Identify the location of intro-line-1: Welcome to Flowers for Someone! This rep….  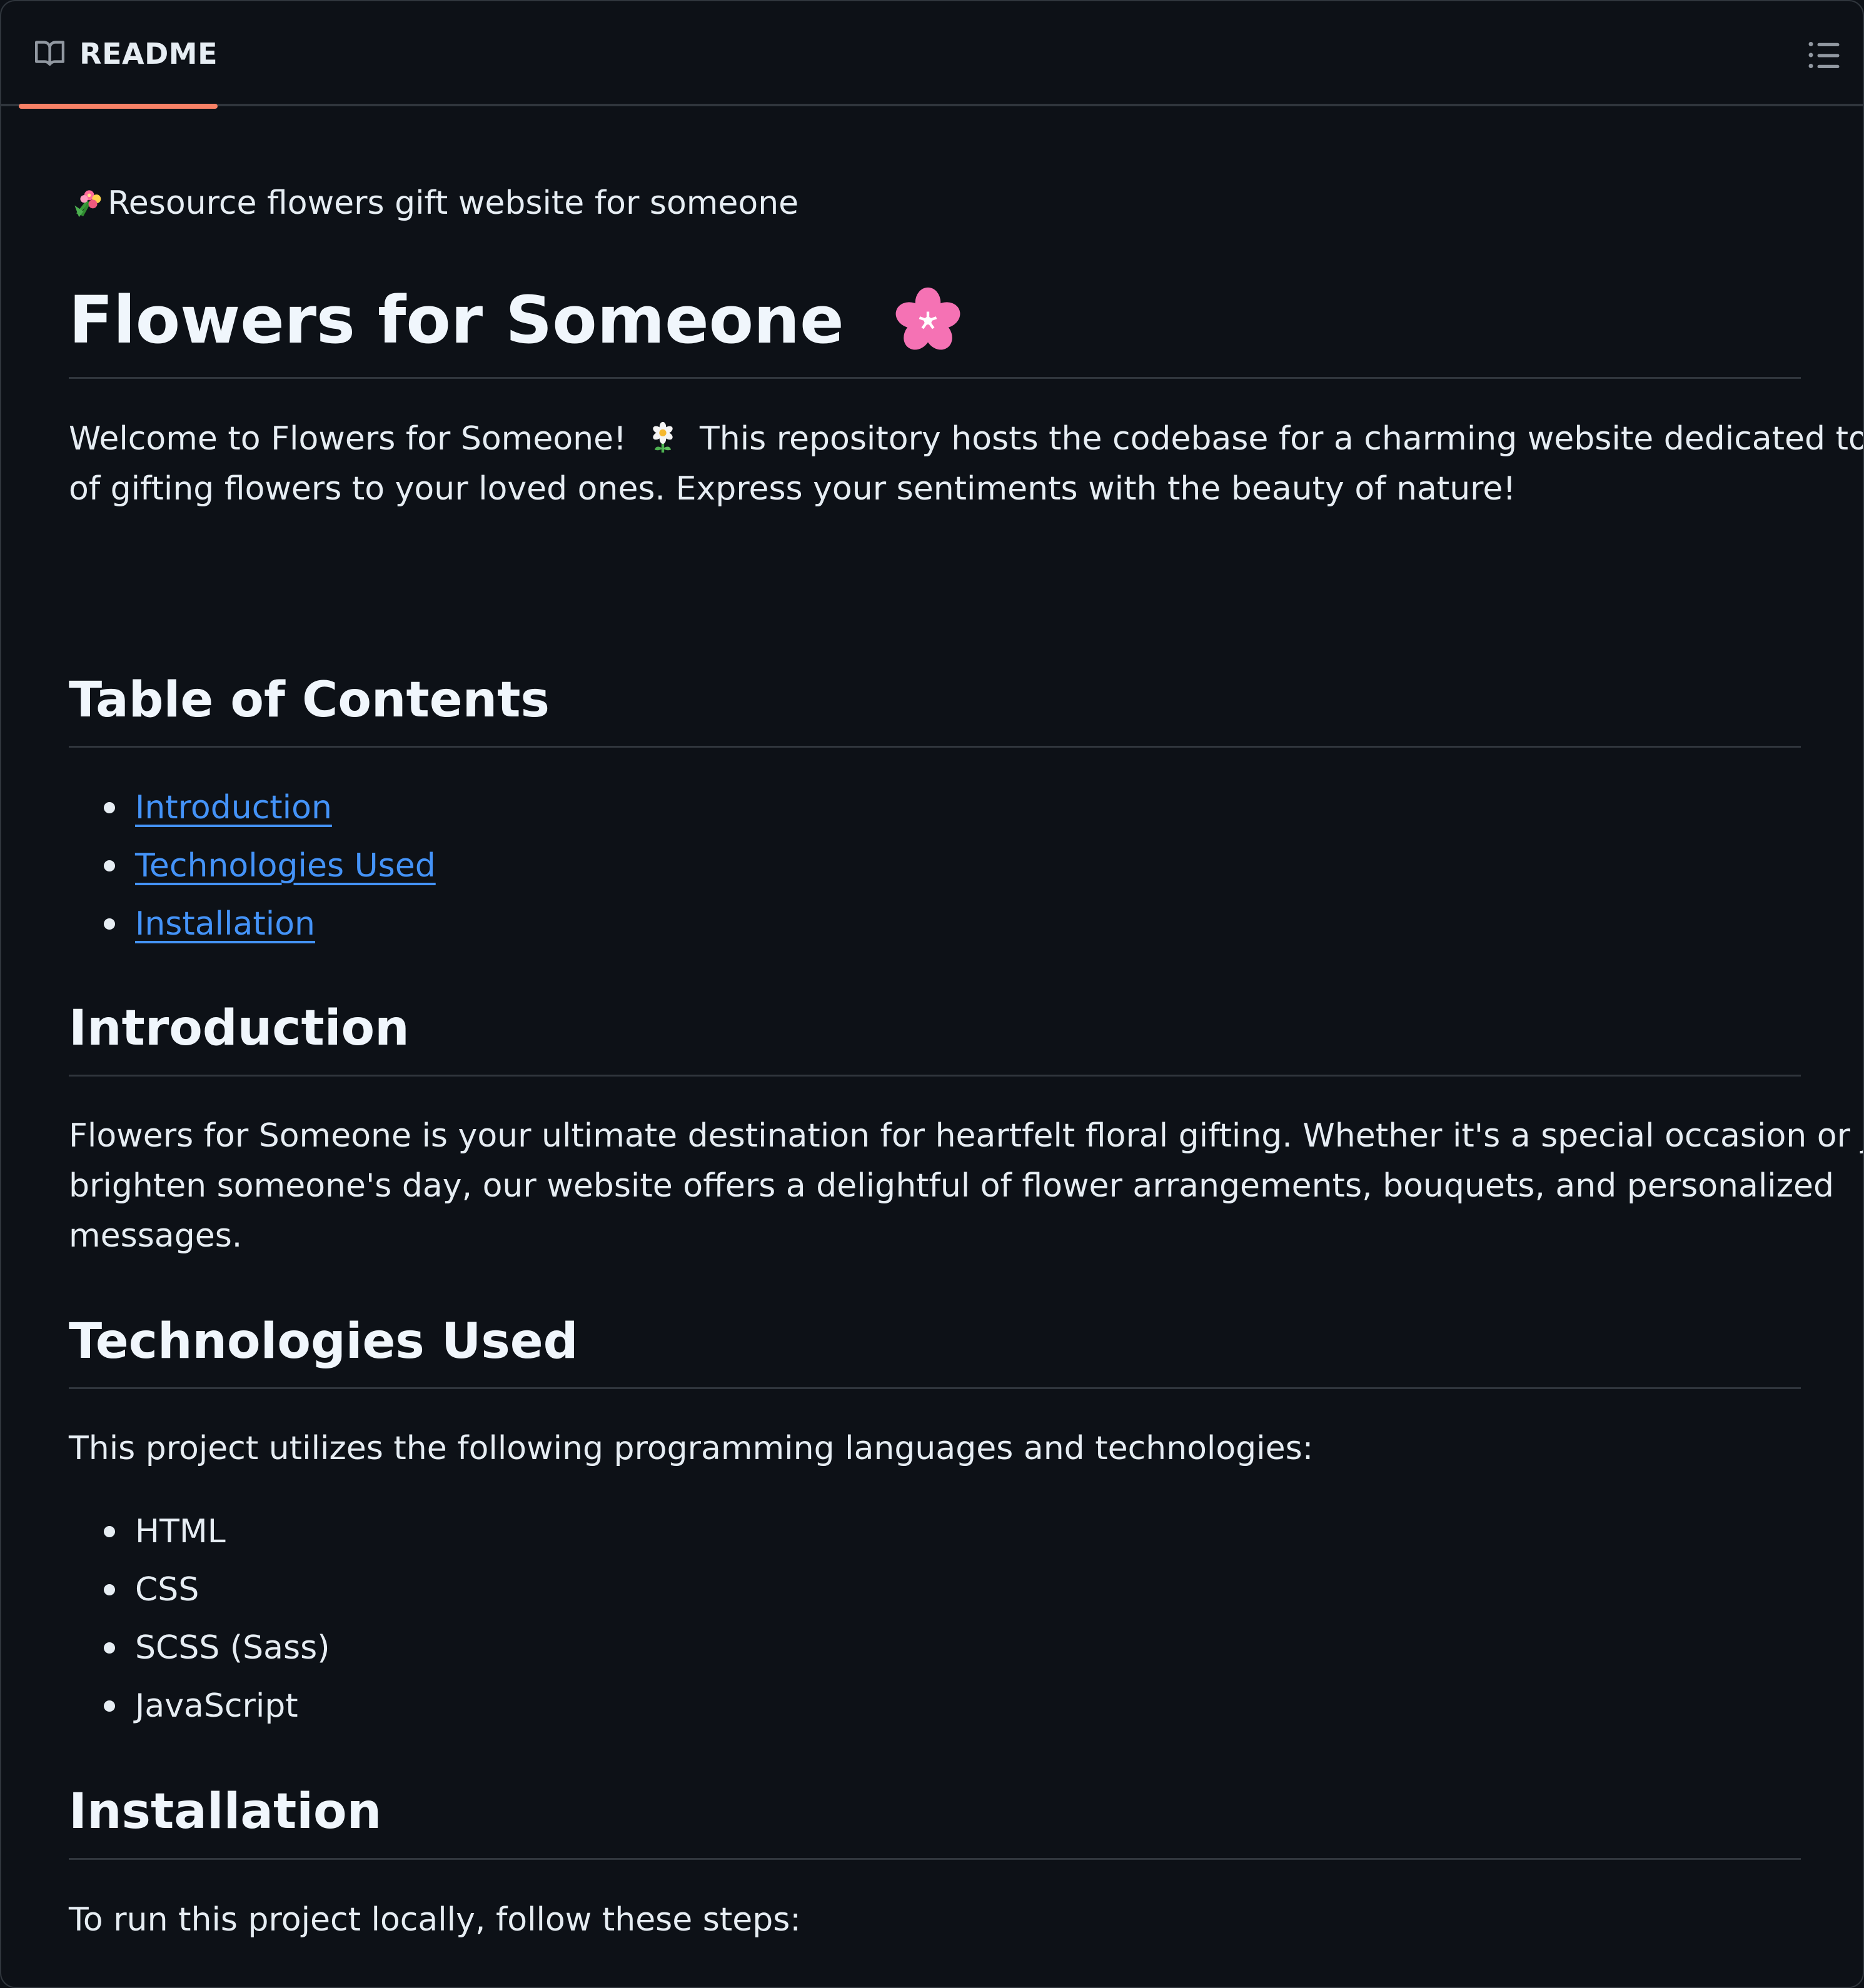
(966, 439).